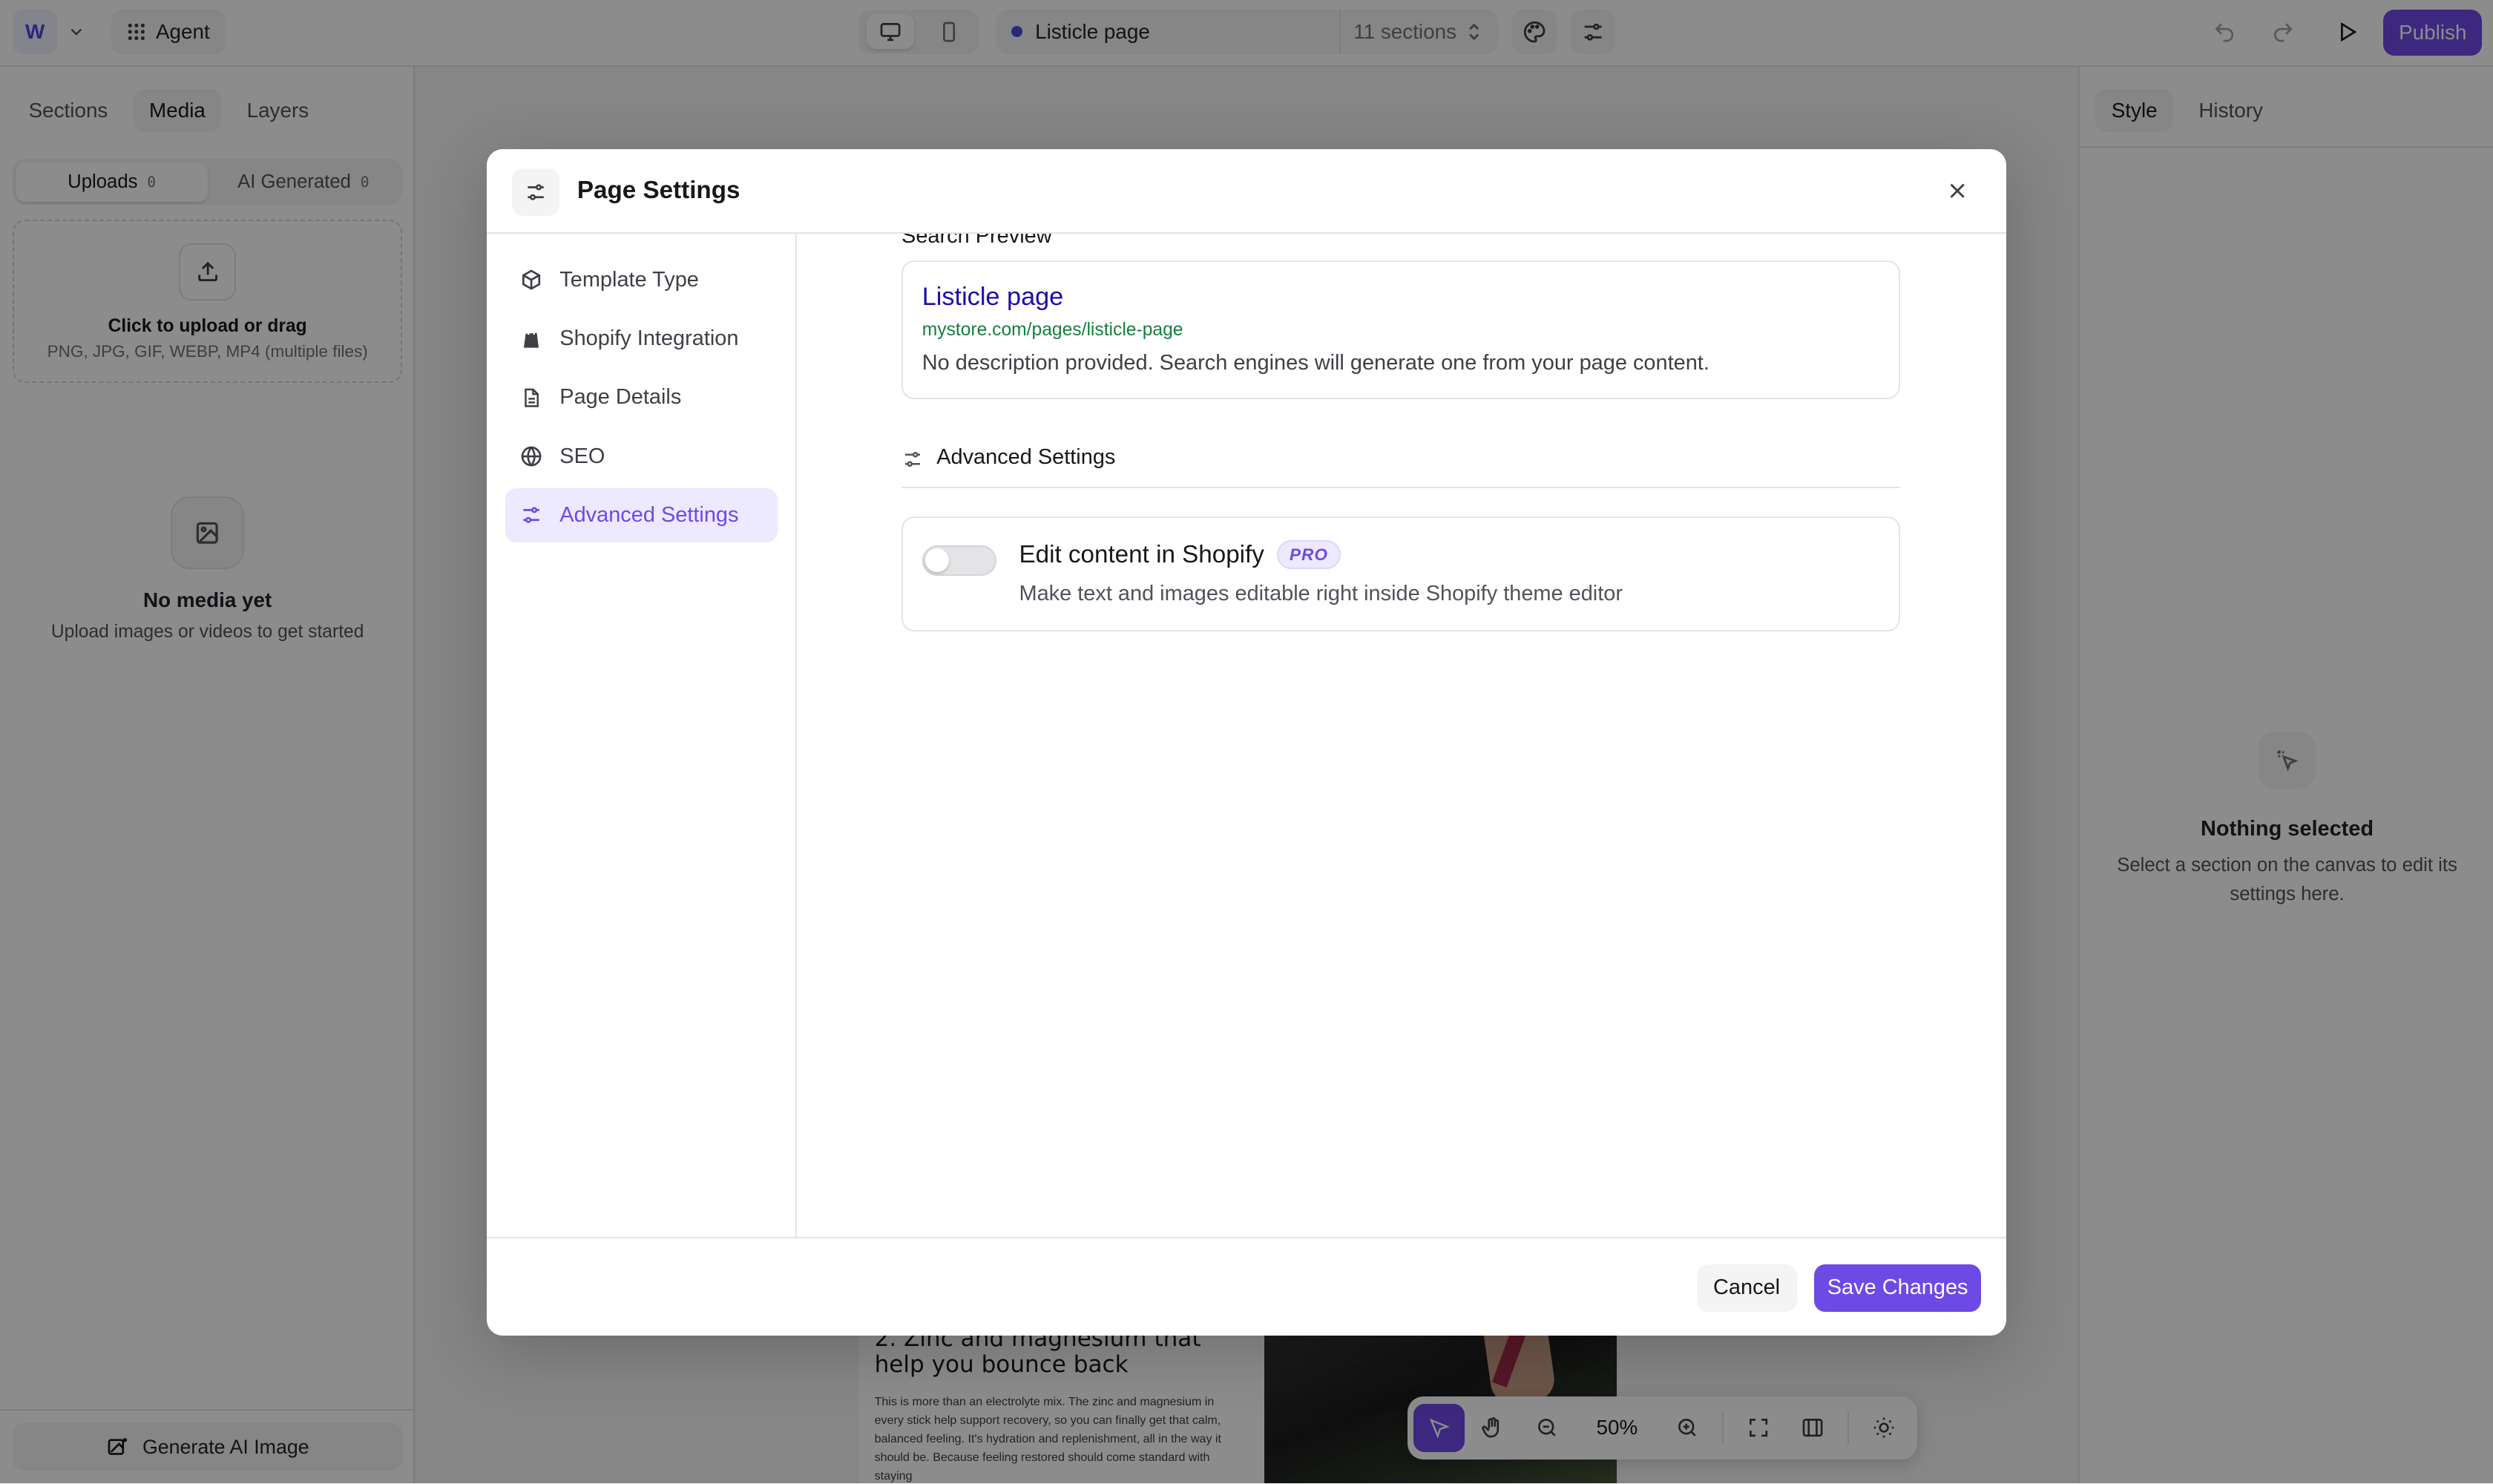 This screenshot has height=1484, width=2493. What do you see at coordinates (1309, 555) in the screenshot?
I see `pro-badge: PRO` at bounding box center [1309, 555].